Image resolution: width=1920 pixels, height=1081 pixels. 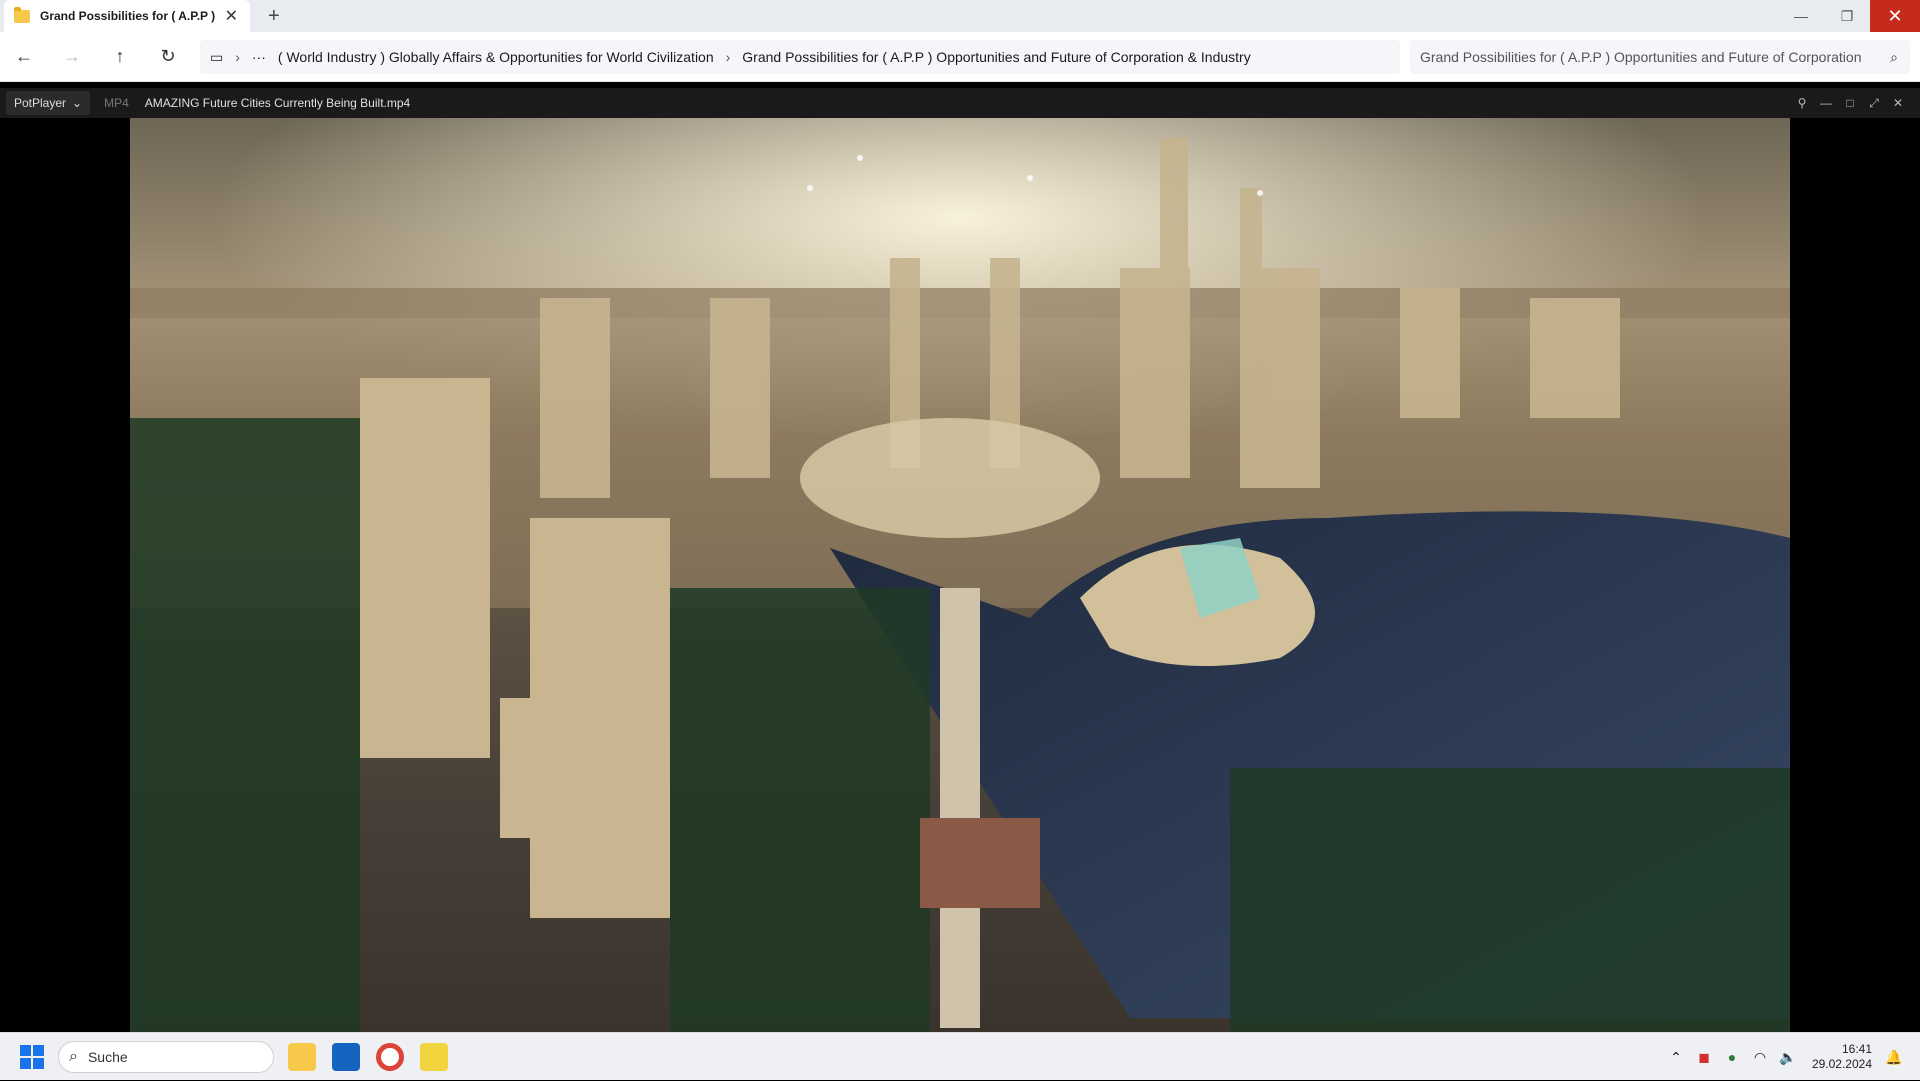 I want to click on explorer-tab: Grand Possibilities for ( A.P.P ) ✕, so click(x=127, y=16).